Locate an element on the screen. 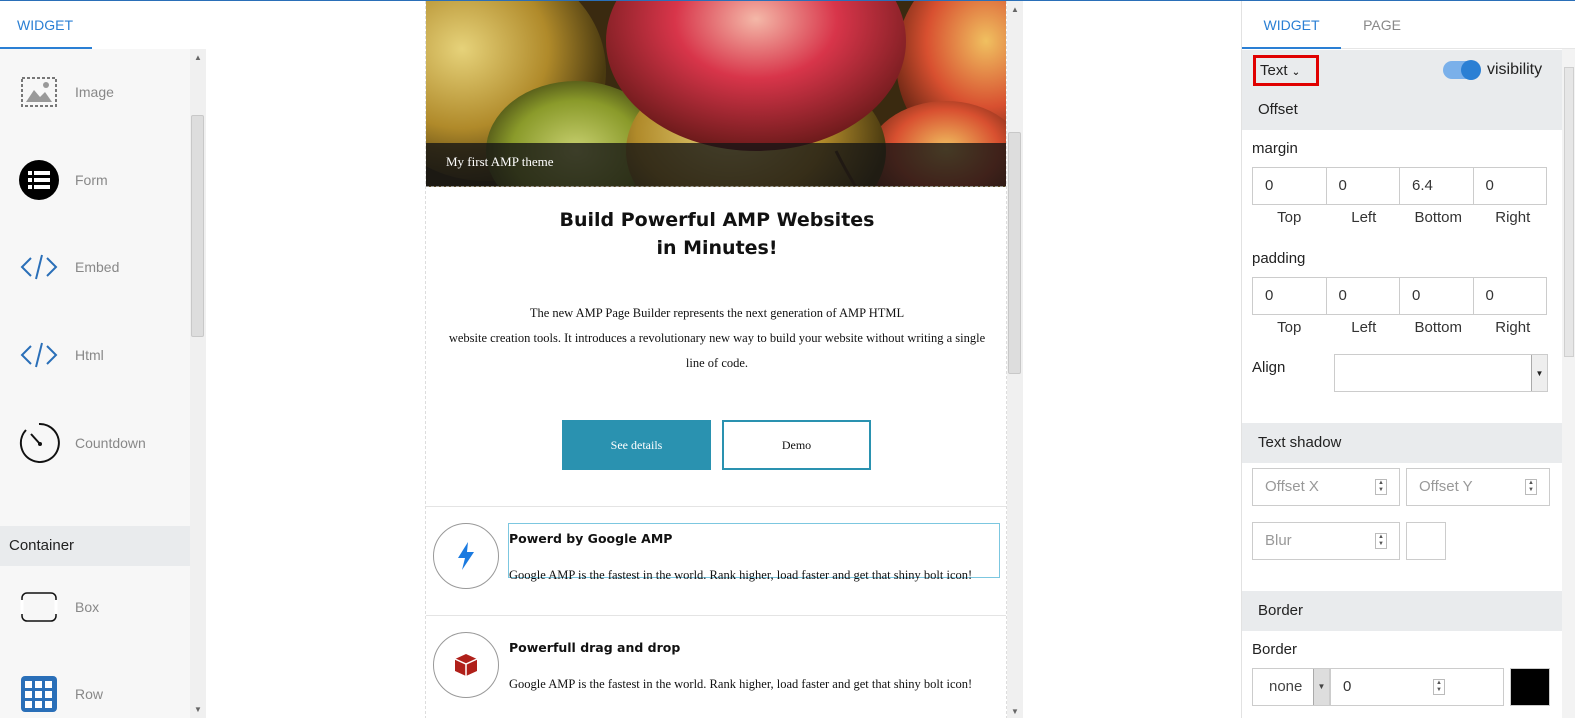 Image resolution: width=1575 pixels, height=718 pixels. image-icon is located at coordinates (39, 92).